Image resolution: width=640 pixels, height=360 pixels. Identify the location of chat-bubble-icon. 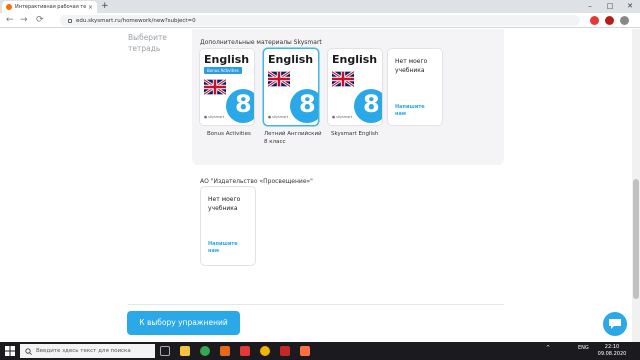
(615, 324).